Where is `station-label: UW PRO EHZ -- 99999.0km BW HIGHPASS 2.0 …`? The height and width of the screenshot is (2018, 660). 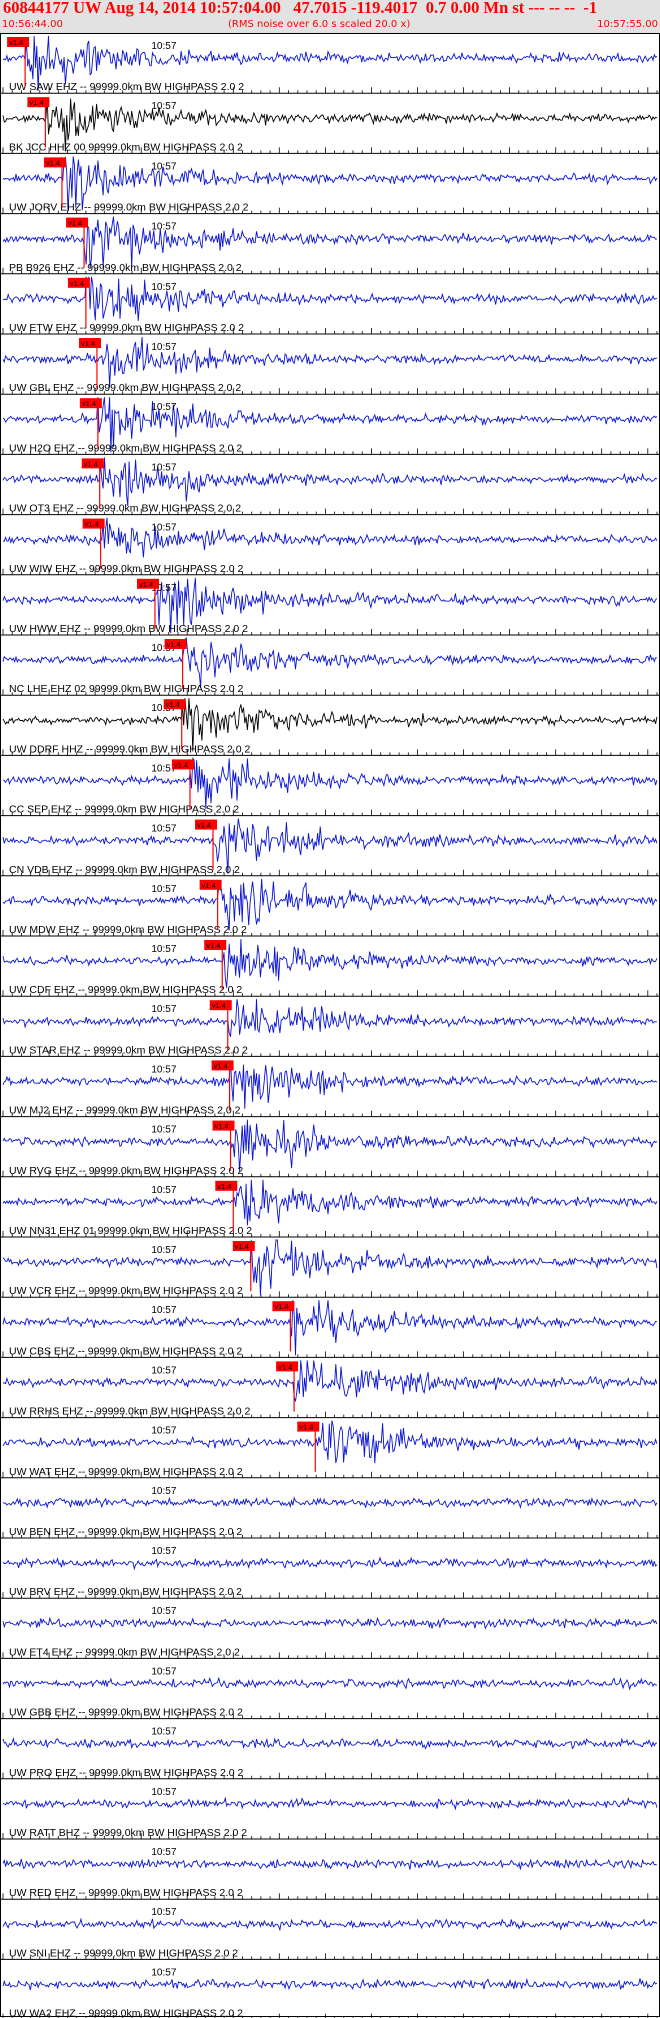
station-label: UW PRO EHZ -- 99999.0km BW HIGHPASS 2.0 … is located at coordinates (126, 1773).